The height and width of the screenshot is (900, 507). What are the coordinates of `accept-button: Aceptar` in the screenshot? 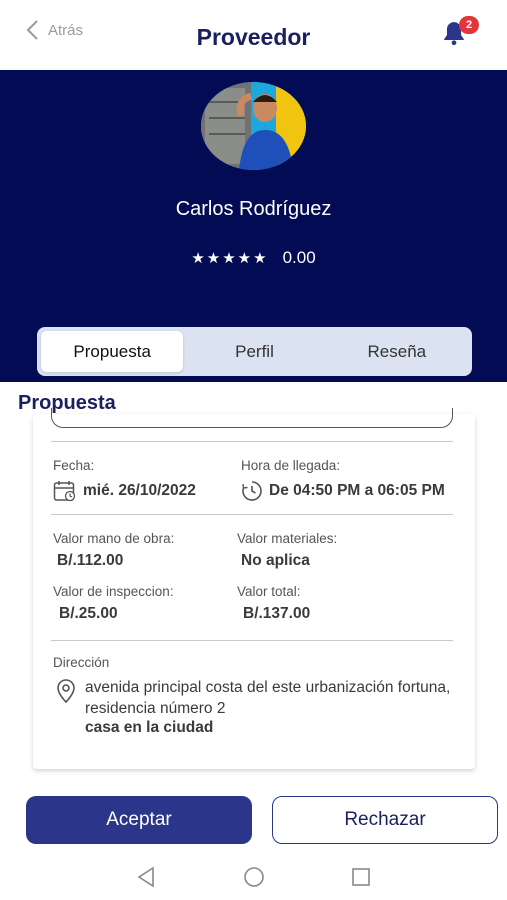 It's located at (139, 820).